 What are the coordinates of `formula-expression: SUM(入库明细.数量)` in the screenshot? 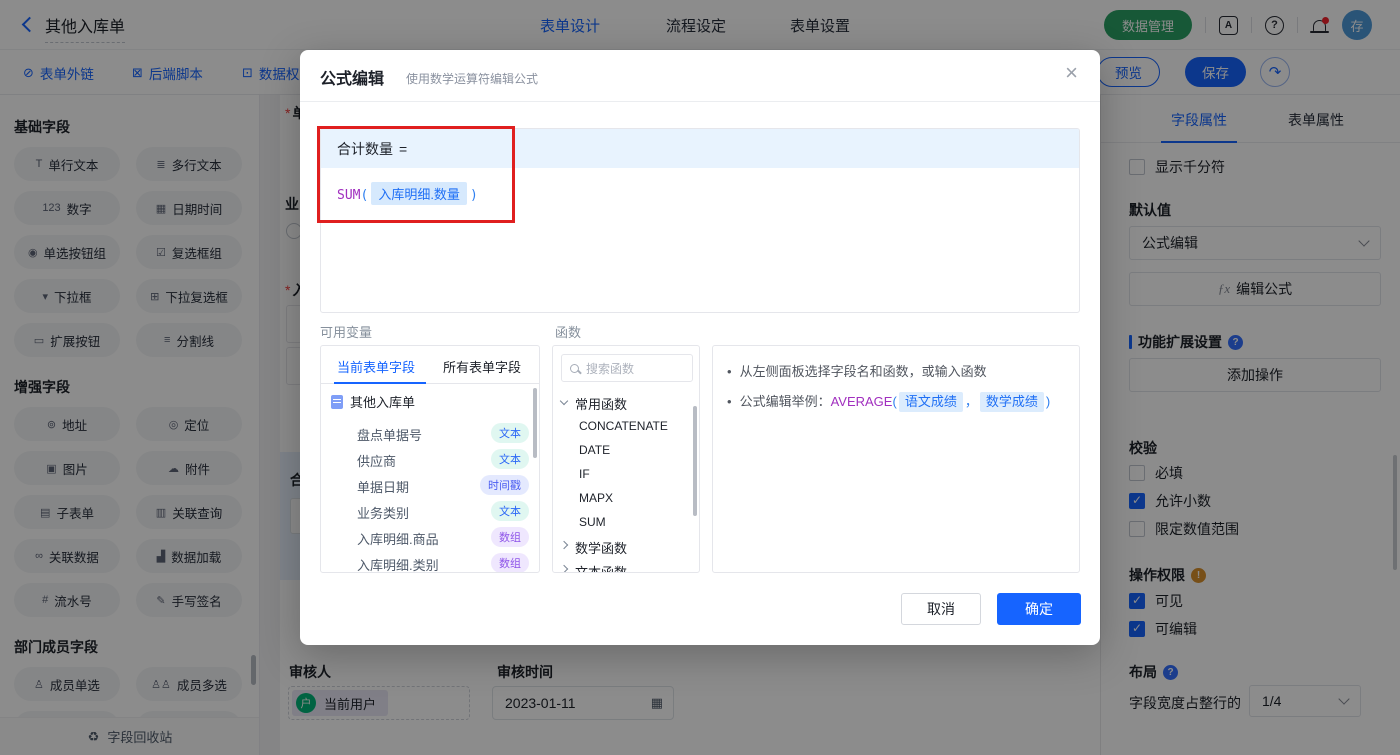 It's located at (700, 193).